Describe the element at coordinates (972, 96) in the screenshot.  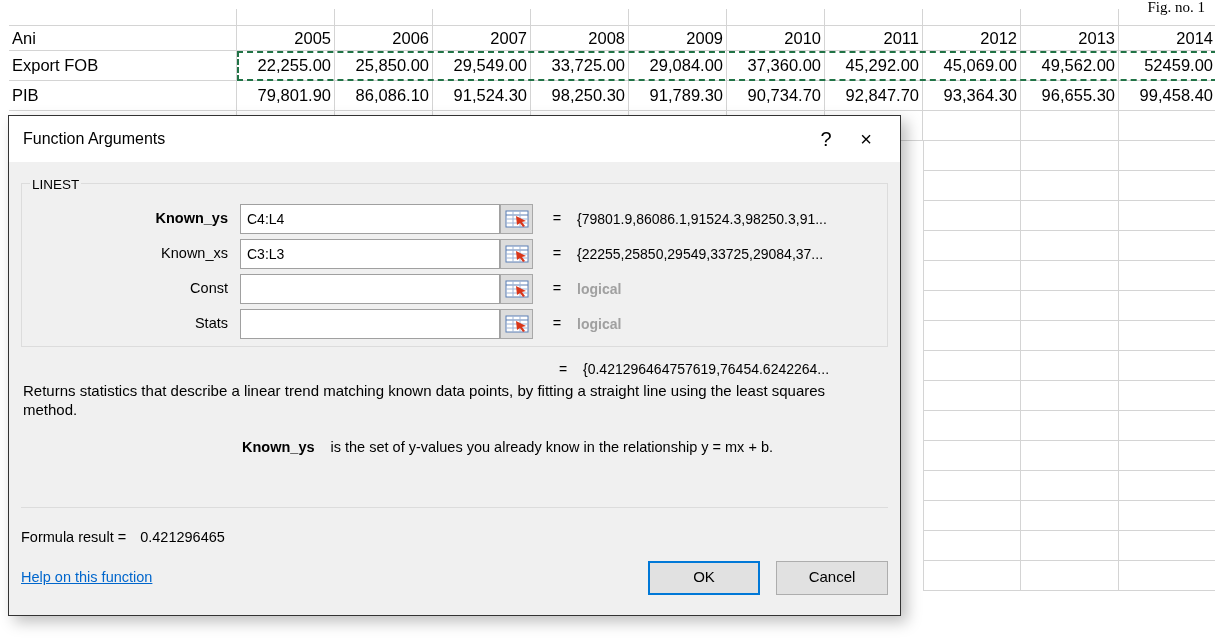
I see `table-cell: 93,364.30` at that location.